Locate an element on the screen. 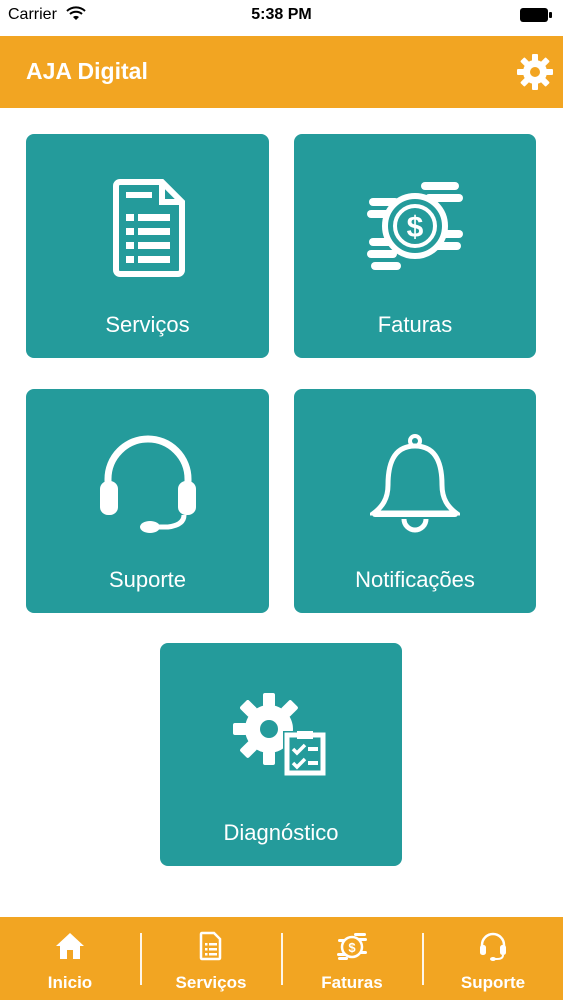  tile-label: Suporte is located at coordinates (147, 579).